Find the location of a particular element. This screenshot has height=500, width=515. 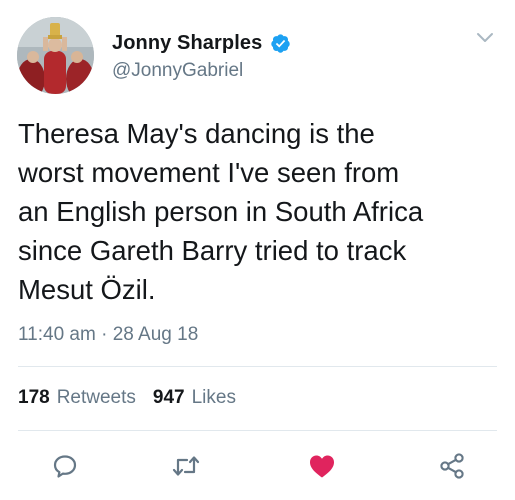

reply-button is located at coordinates (65, 466).